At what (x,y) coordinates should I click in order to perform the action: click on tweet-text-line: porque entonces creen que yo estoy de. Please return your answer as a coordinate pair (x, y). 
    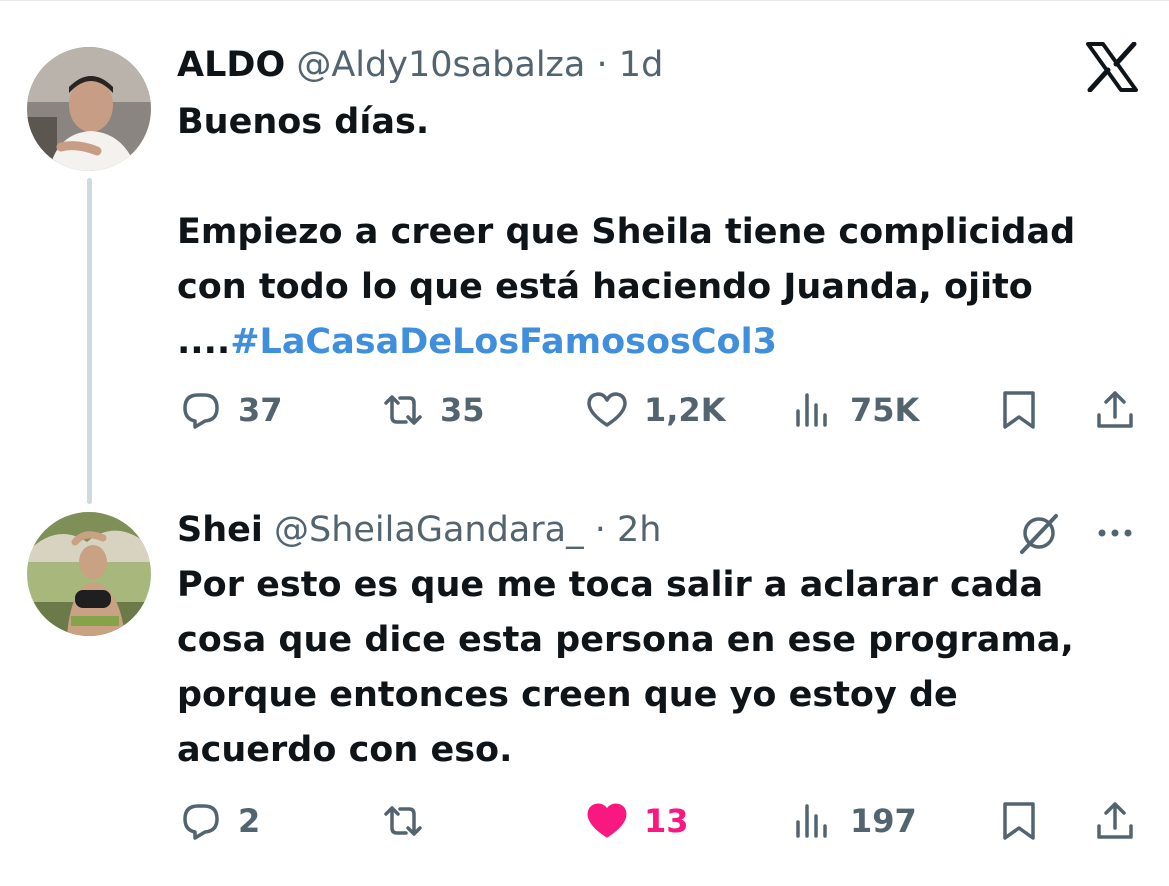
    Looking at the image, I should click on (567, 695).